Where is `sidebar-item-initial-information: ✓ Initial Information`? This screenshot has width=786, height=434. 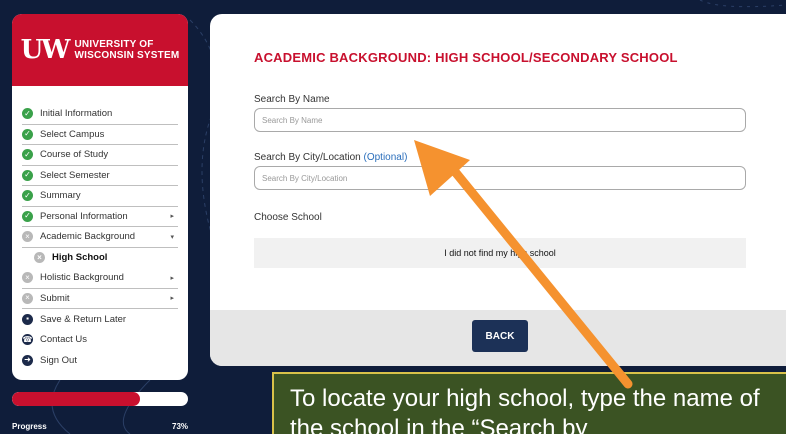 sidebar-item-initial-information: ✓ Initial Information is located at coordinates (100, 114).